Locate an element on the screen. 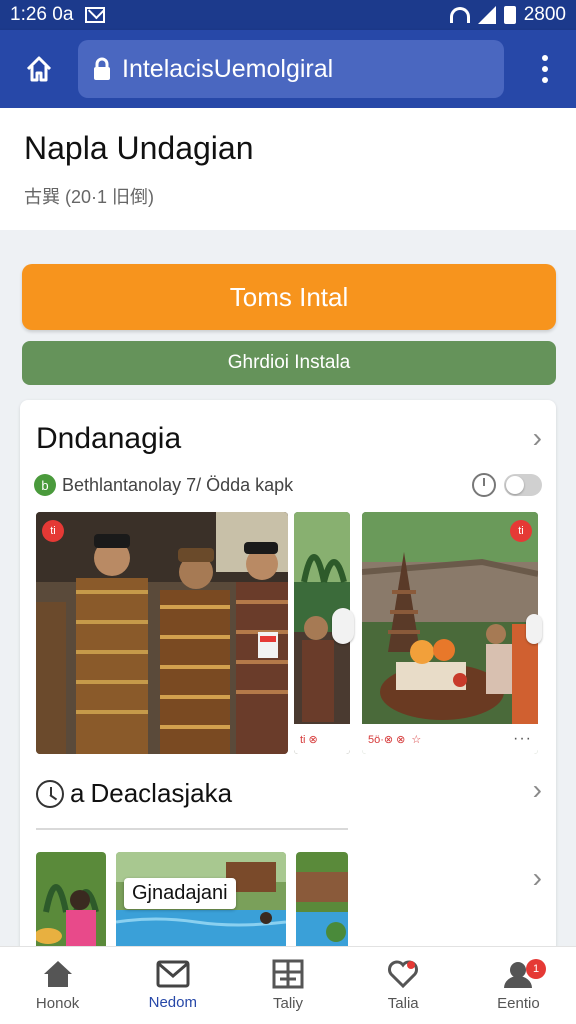  carousel-prev-handle is located at coordinates (343, 626).